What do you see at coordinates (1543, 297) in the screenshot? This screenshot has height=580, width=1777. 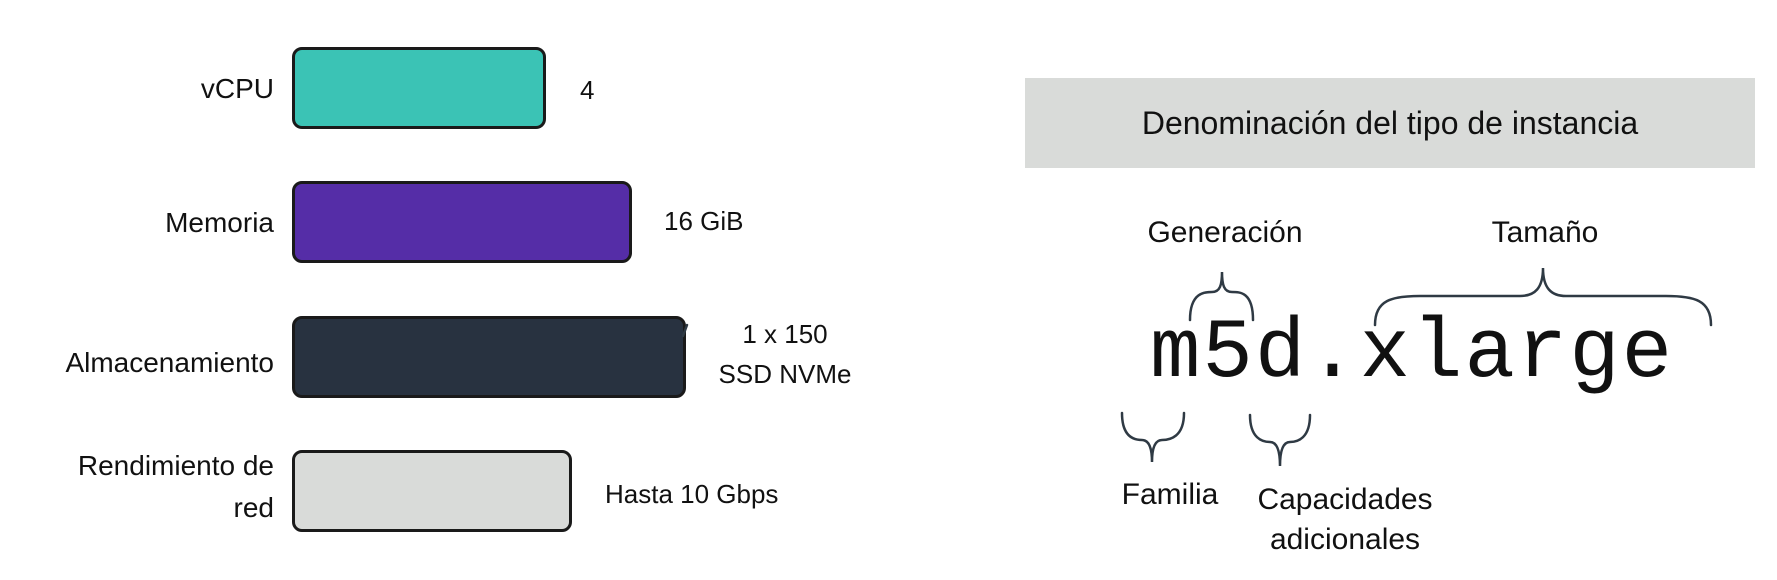 I see `size-brace-icon` at bounding box center [1543, 297].